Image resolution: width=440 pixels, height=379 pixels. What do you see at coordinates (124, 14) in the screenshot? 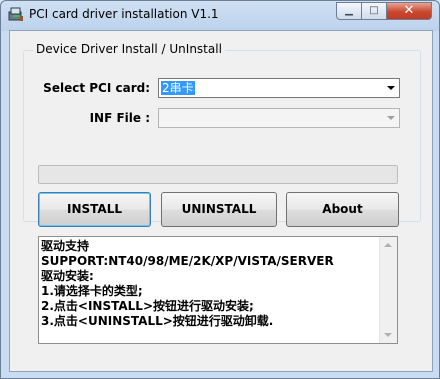
I see `window-title: PCI card driver installation V1.1` at bounding box center [124, 14].